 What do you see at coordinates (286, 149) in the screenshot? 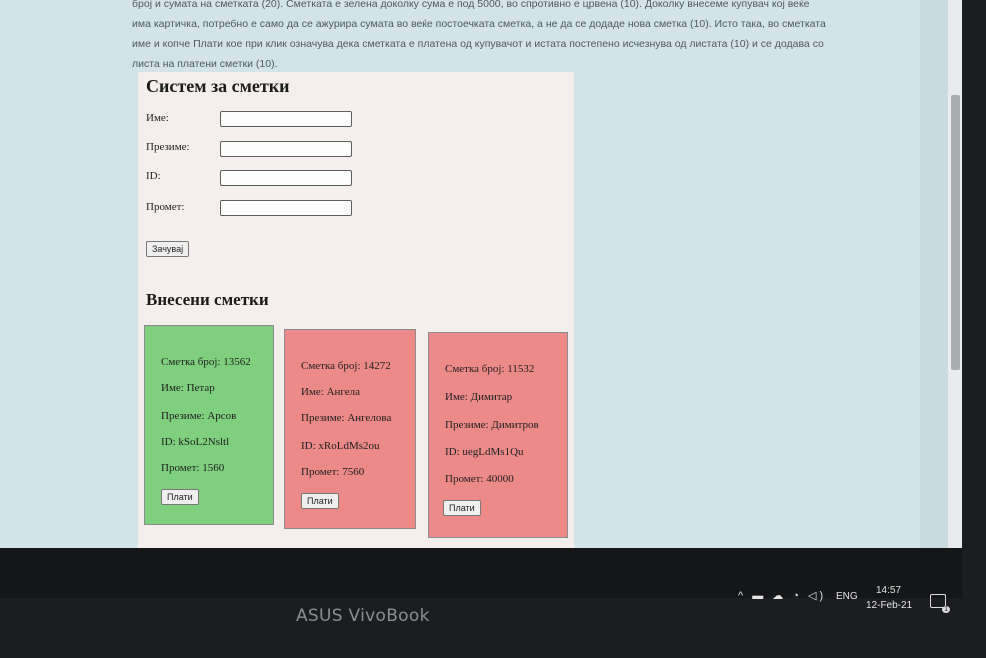
I see `surname-input` at bounding box center [286, 149].